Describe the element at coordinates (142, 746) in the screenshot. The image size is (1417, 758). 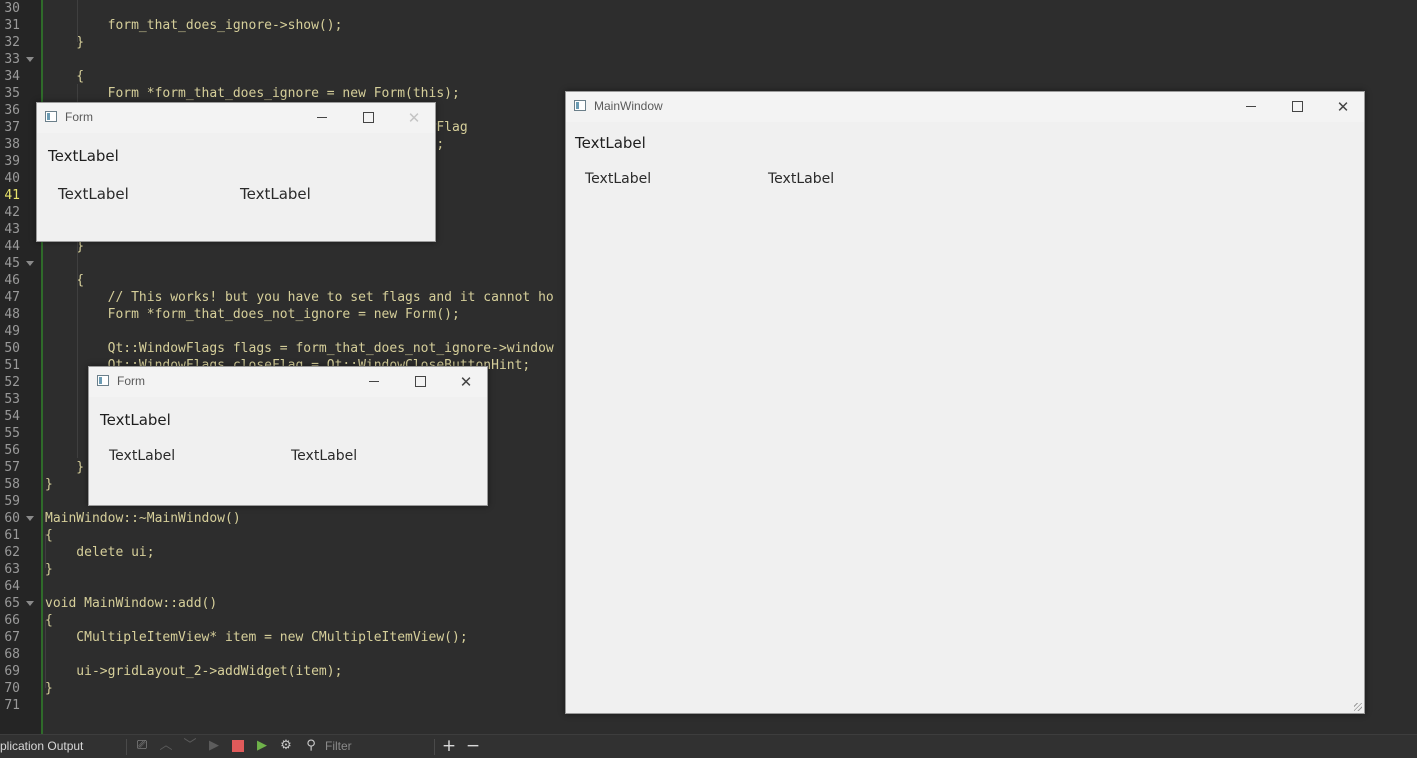
I see `clear-output-icon: ⎚` at that location.